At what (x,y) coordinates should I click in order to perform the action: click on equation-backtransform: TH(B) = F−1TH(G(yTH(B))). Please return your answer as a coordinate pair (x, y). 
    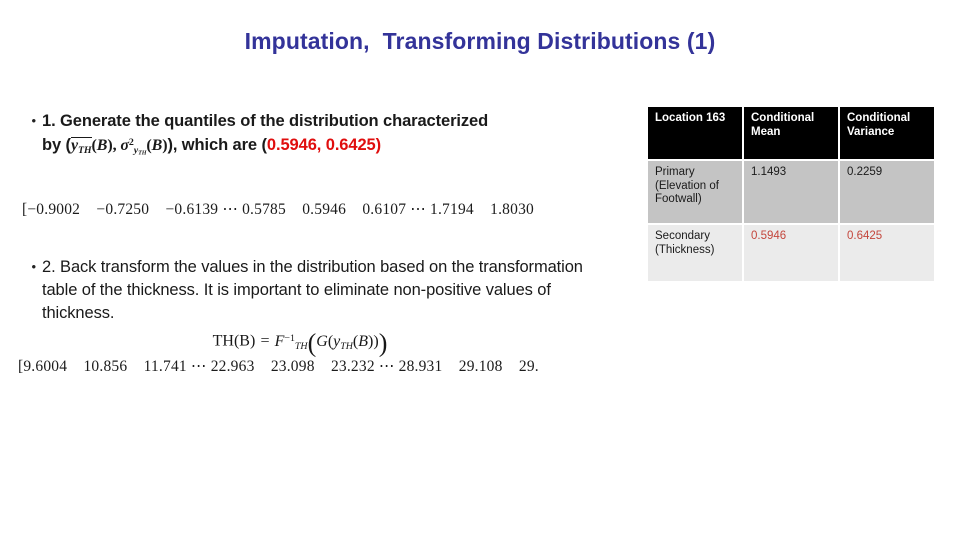
    Looking at the image, I should click on (300, 343).